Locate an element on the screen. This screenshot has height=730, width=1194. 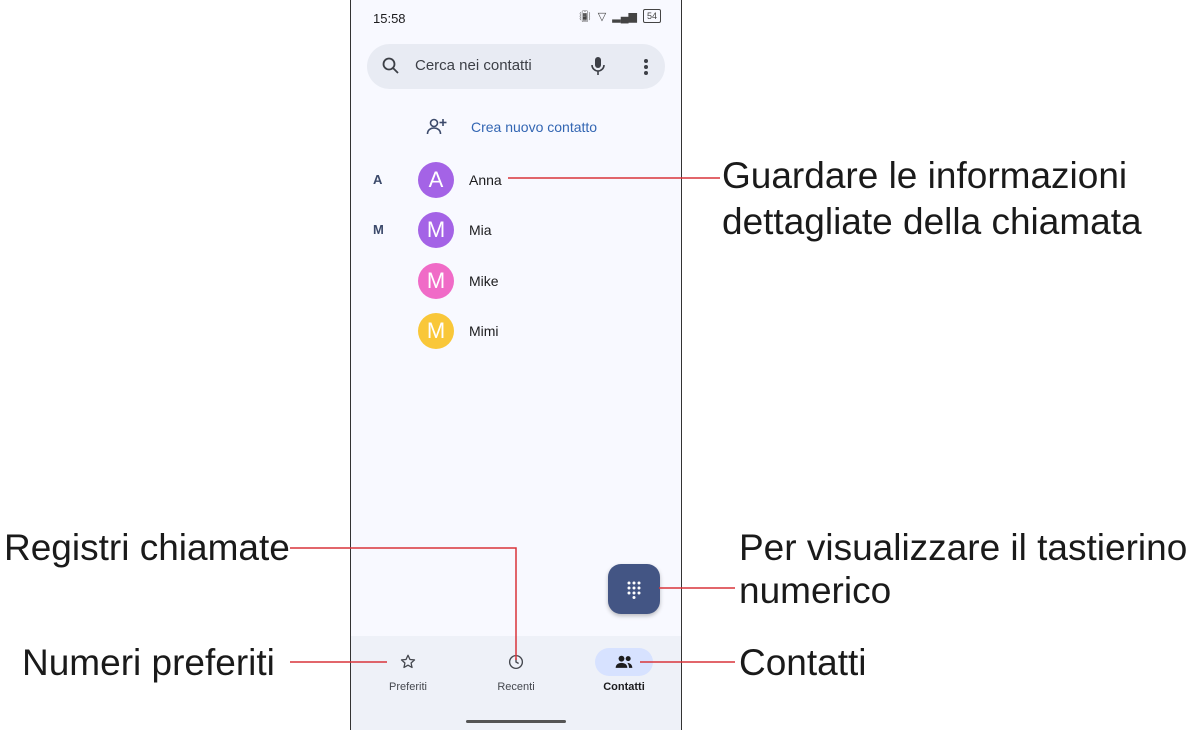
favorites-callout: Numeri preferiti is located at coordinates (148, 662).